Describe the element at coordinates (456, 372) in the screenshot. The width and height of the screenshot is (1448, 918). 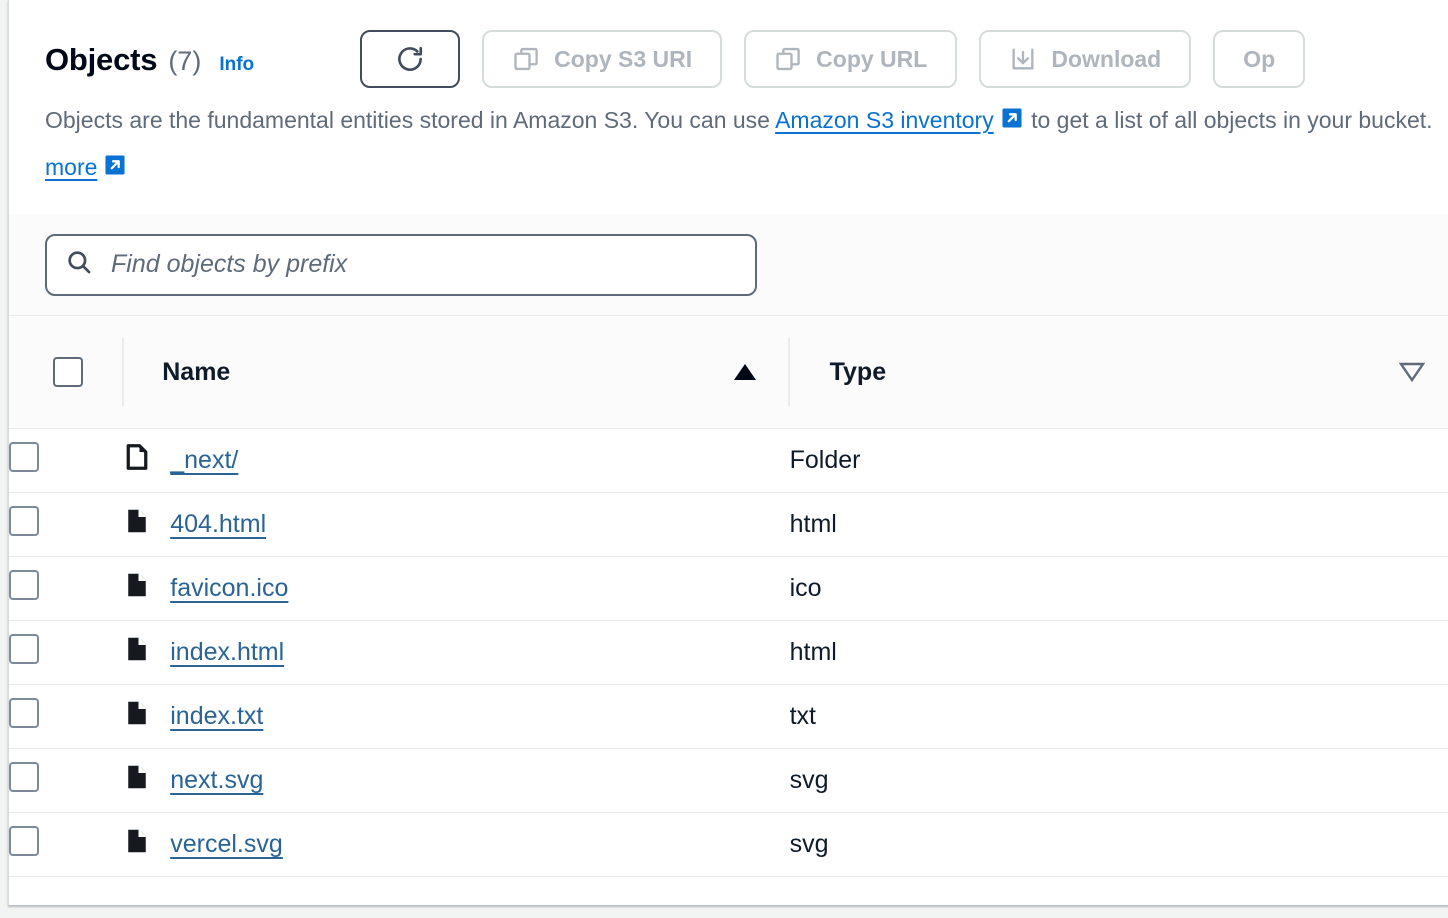
I see `column-header-name: Name` at that location.